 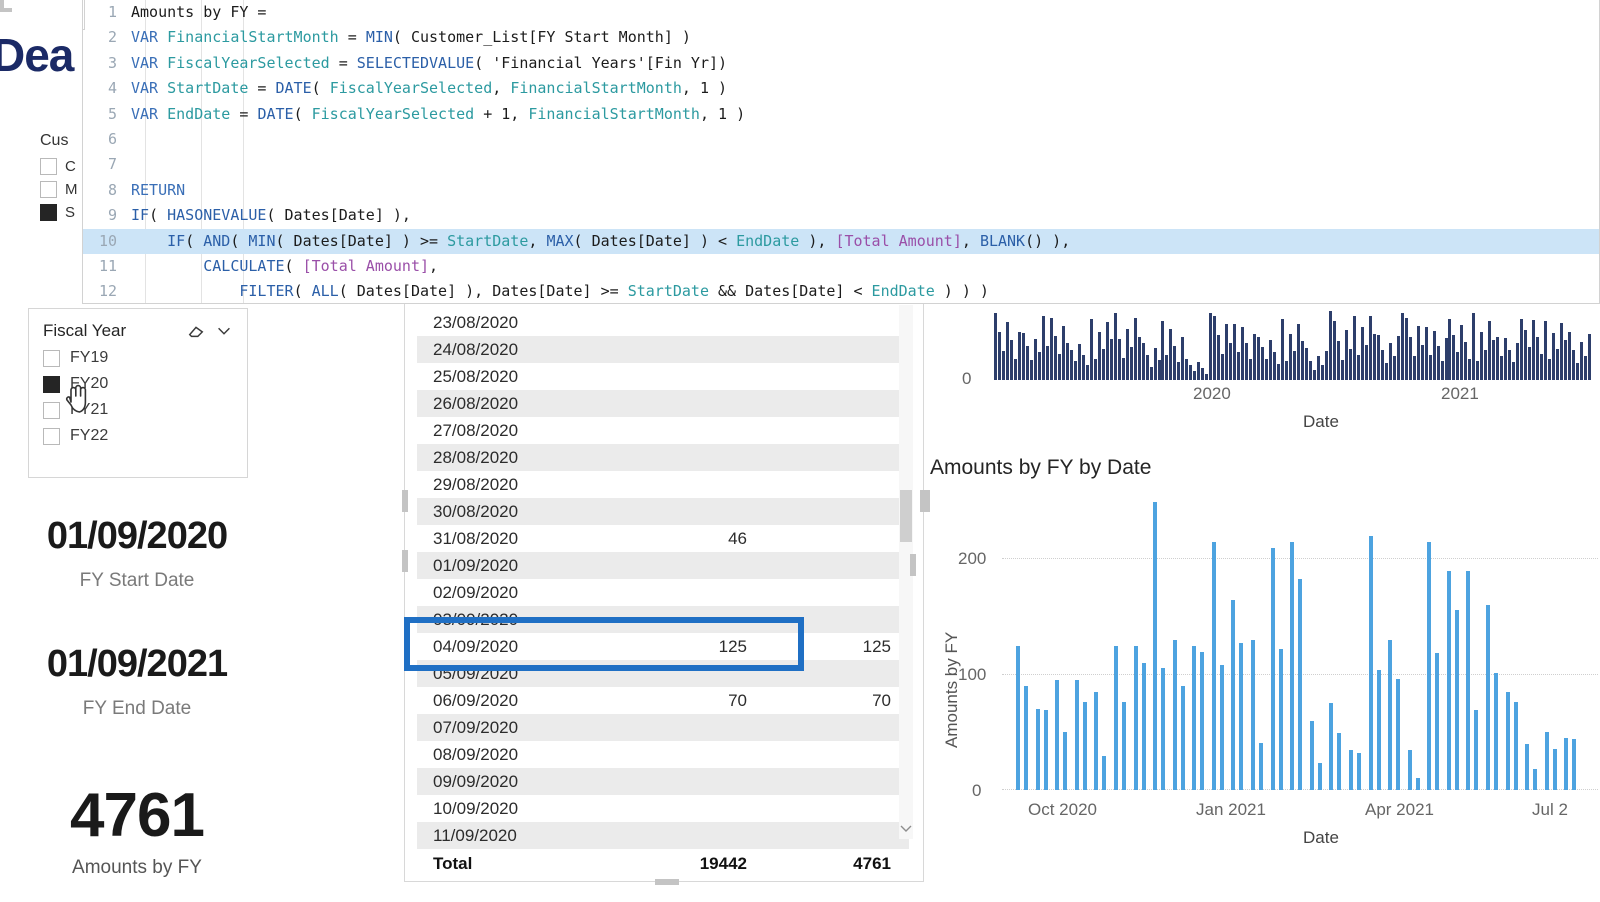 What do you see at coordinates (663, 727) in the screenshot?
I see `table-row: 07/09/2020` at bounding box center [663, 727].